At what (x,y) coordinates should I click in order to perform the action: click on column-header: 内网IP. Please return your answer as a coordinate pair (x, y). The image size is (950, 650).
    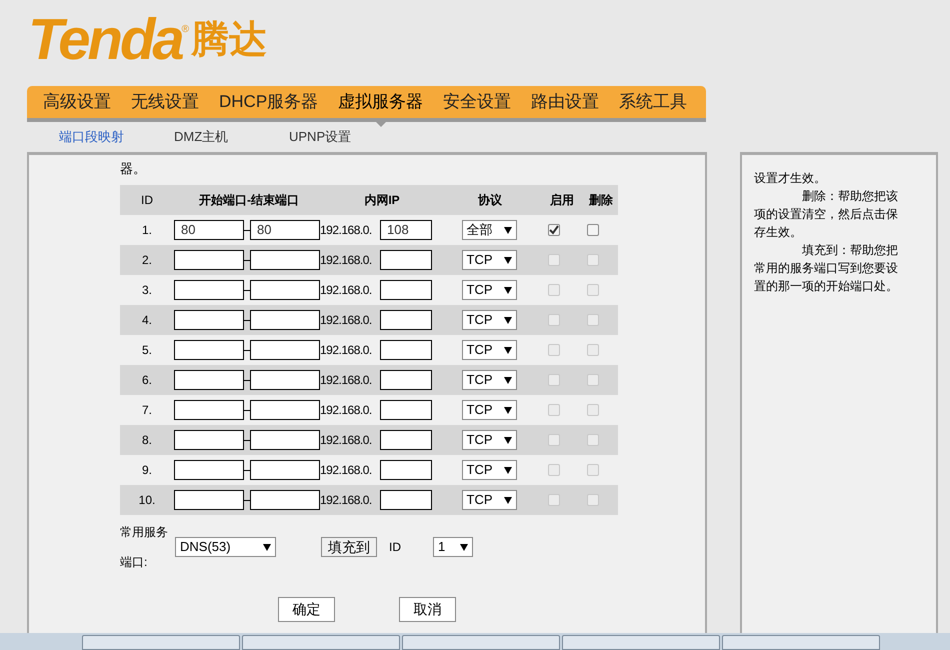
    Looking at the image, I should click on (382, 200).